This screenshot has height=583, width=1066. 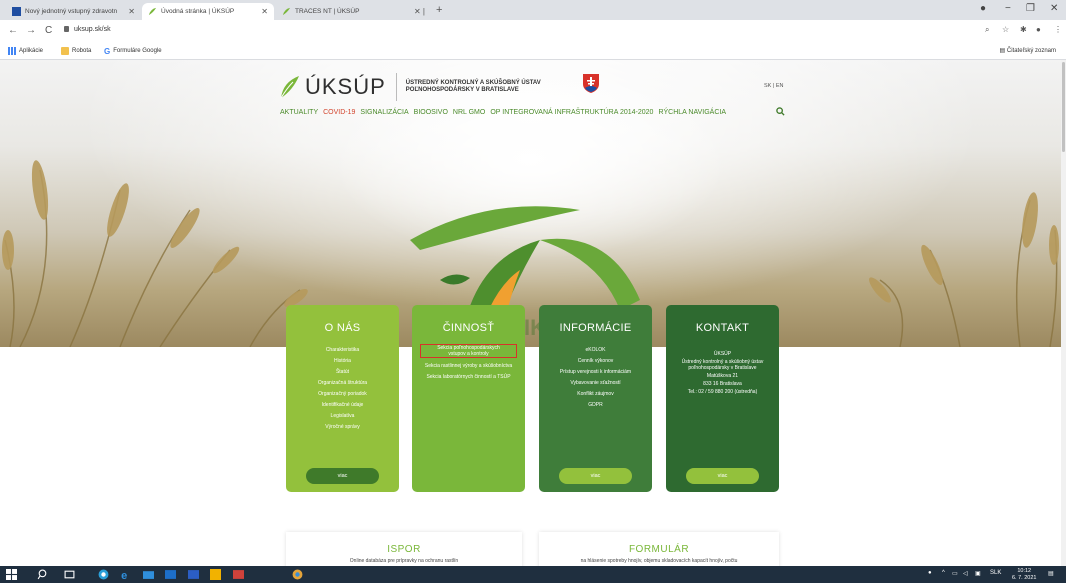 I want to click on nav-signalizacia: SIGNALIZÁCIA, so click(x=384, y=112).